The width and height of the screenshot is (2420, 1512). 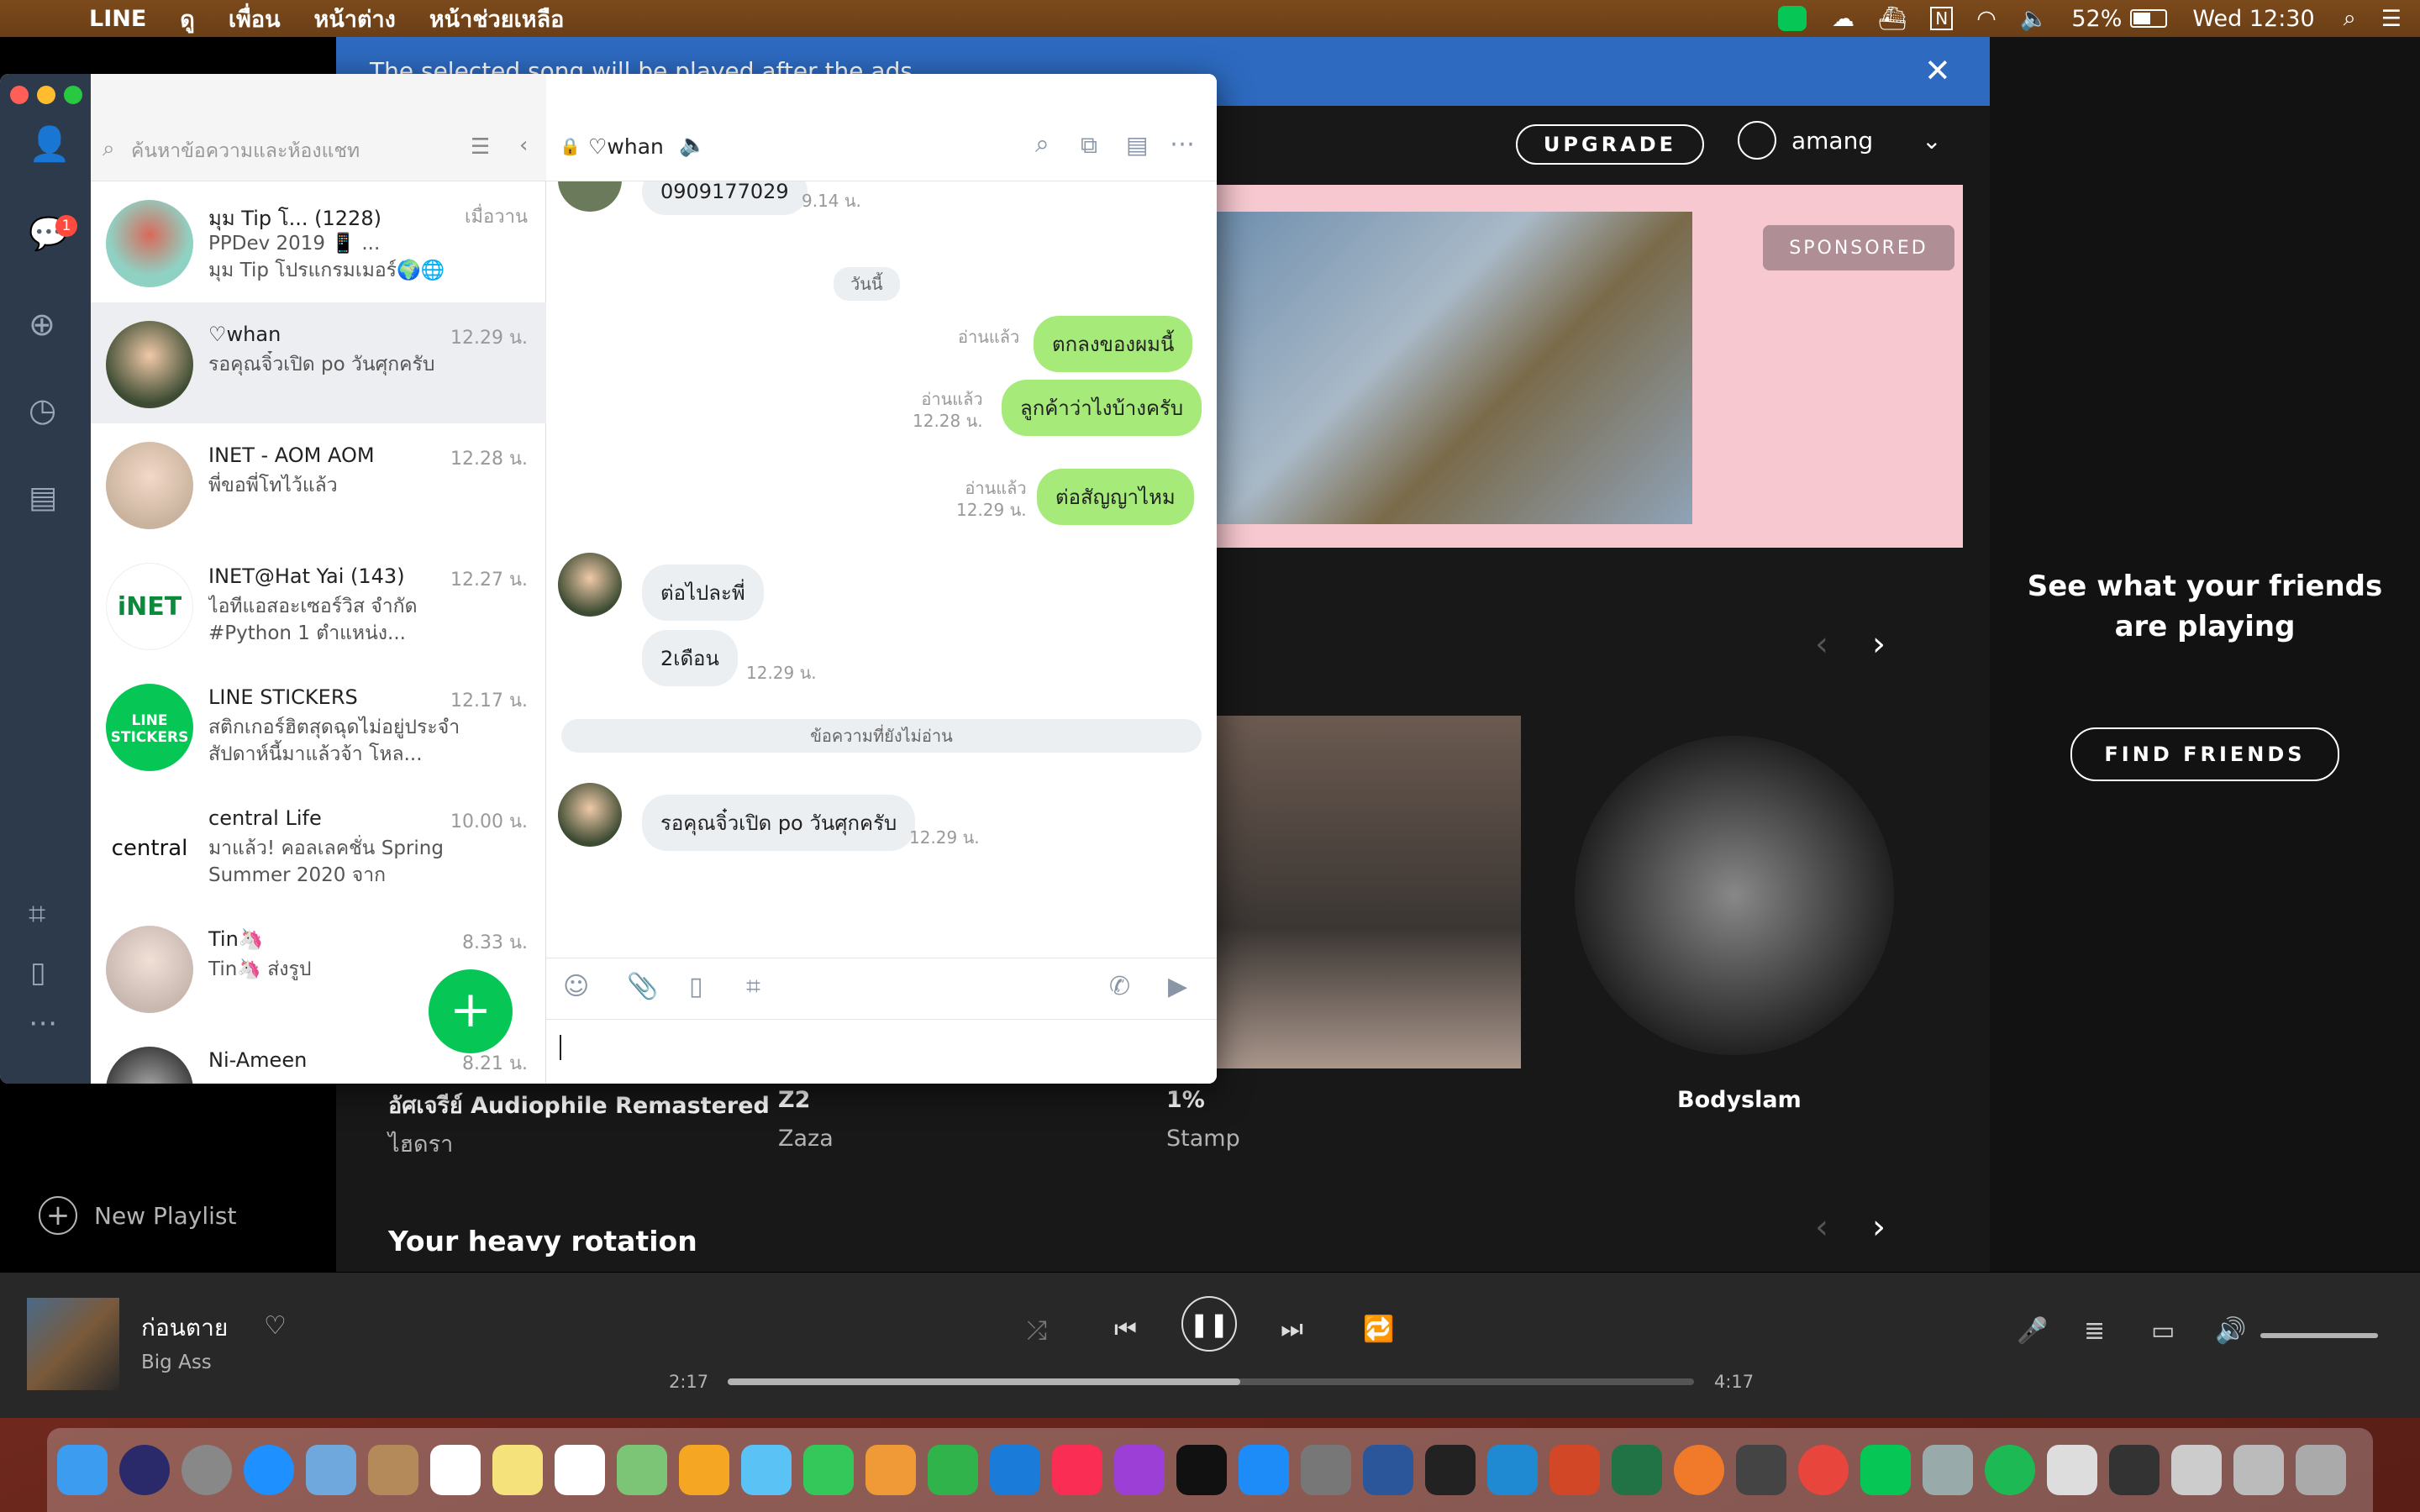 What do you see at coordinates (1177, 986) in the screenshot?
I see `video-call-icon: ▶` at bounding box center [1177, 986].